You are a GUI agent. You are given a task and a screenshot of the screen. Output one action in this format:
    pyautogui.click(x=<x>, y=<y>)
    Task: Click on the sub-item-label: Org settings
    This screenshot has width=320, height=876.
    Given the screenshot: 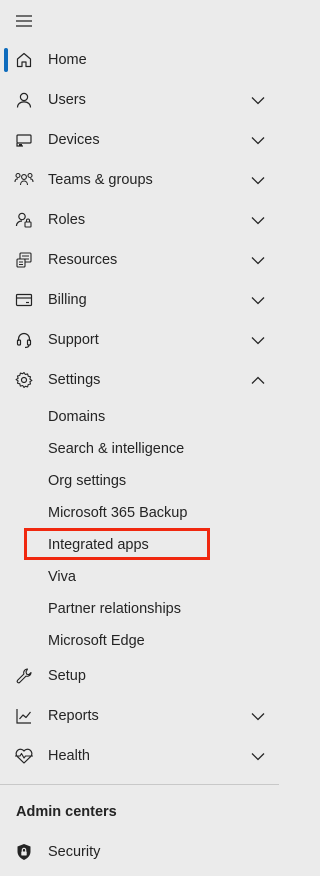 What is the action you would take?
    pyautogui.click(x=87, y=481)
    